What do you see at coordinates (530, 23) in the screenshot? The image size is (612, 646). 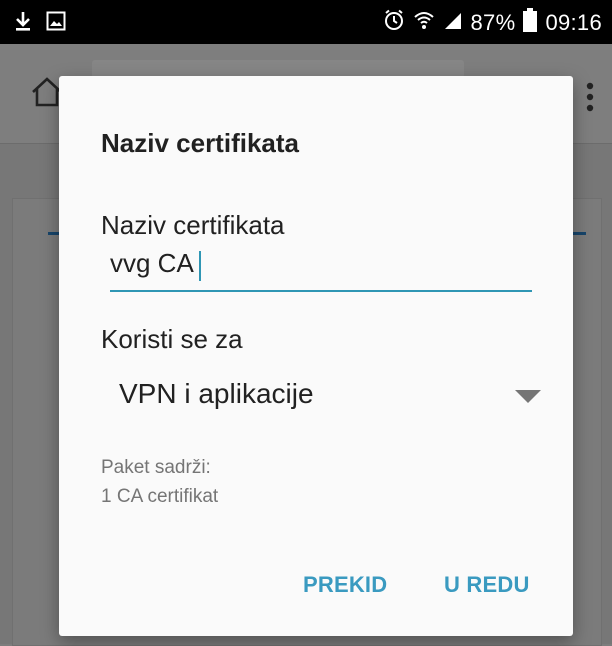 I see `battery-icon` at bounding box center [530, 23].